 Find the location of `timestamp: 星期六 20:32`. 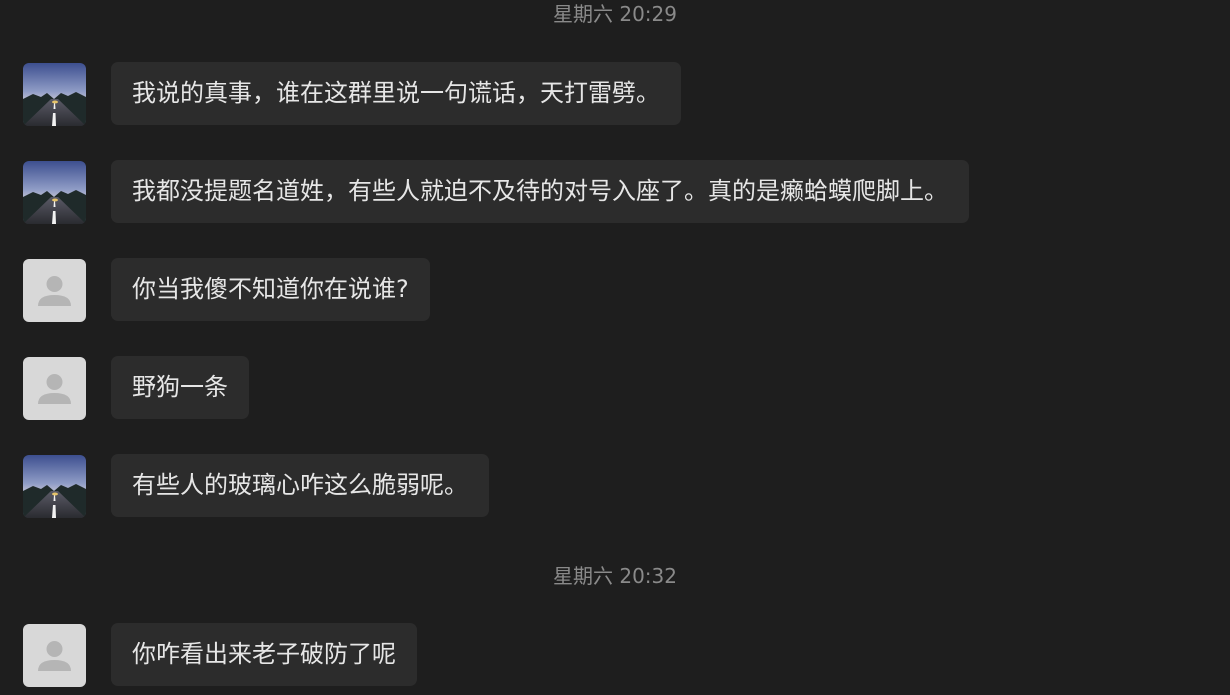

timestamp: 星期六 20:32 is located at coordinates (615, 576).